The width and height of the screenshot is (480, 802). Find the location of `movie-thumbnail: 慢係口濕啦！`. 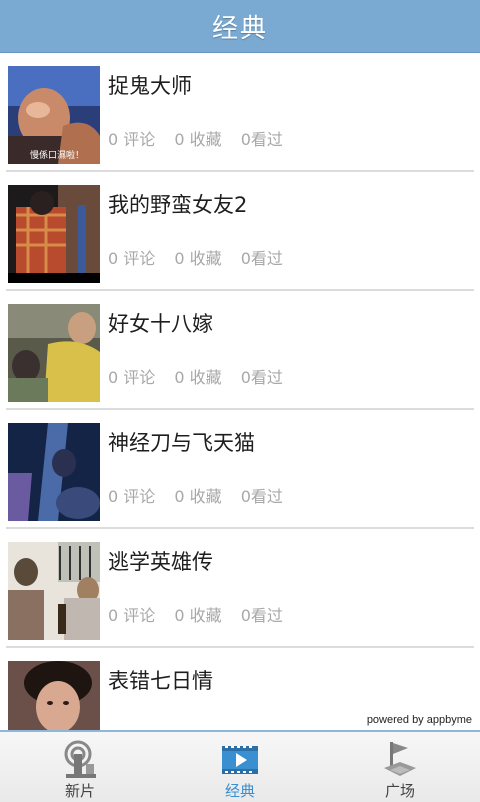

movie-thumbnail: 慢係口濕啦！ is located at coordinates (54, 115).